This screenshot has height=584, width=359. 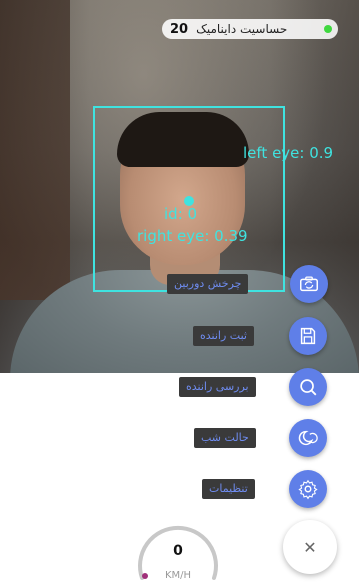 I want to click on rotate-camera-button, so click(x=309, y=284).